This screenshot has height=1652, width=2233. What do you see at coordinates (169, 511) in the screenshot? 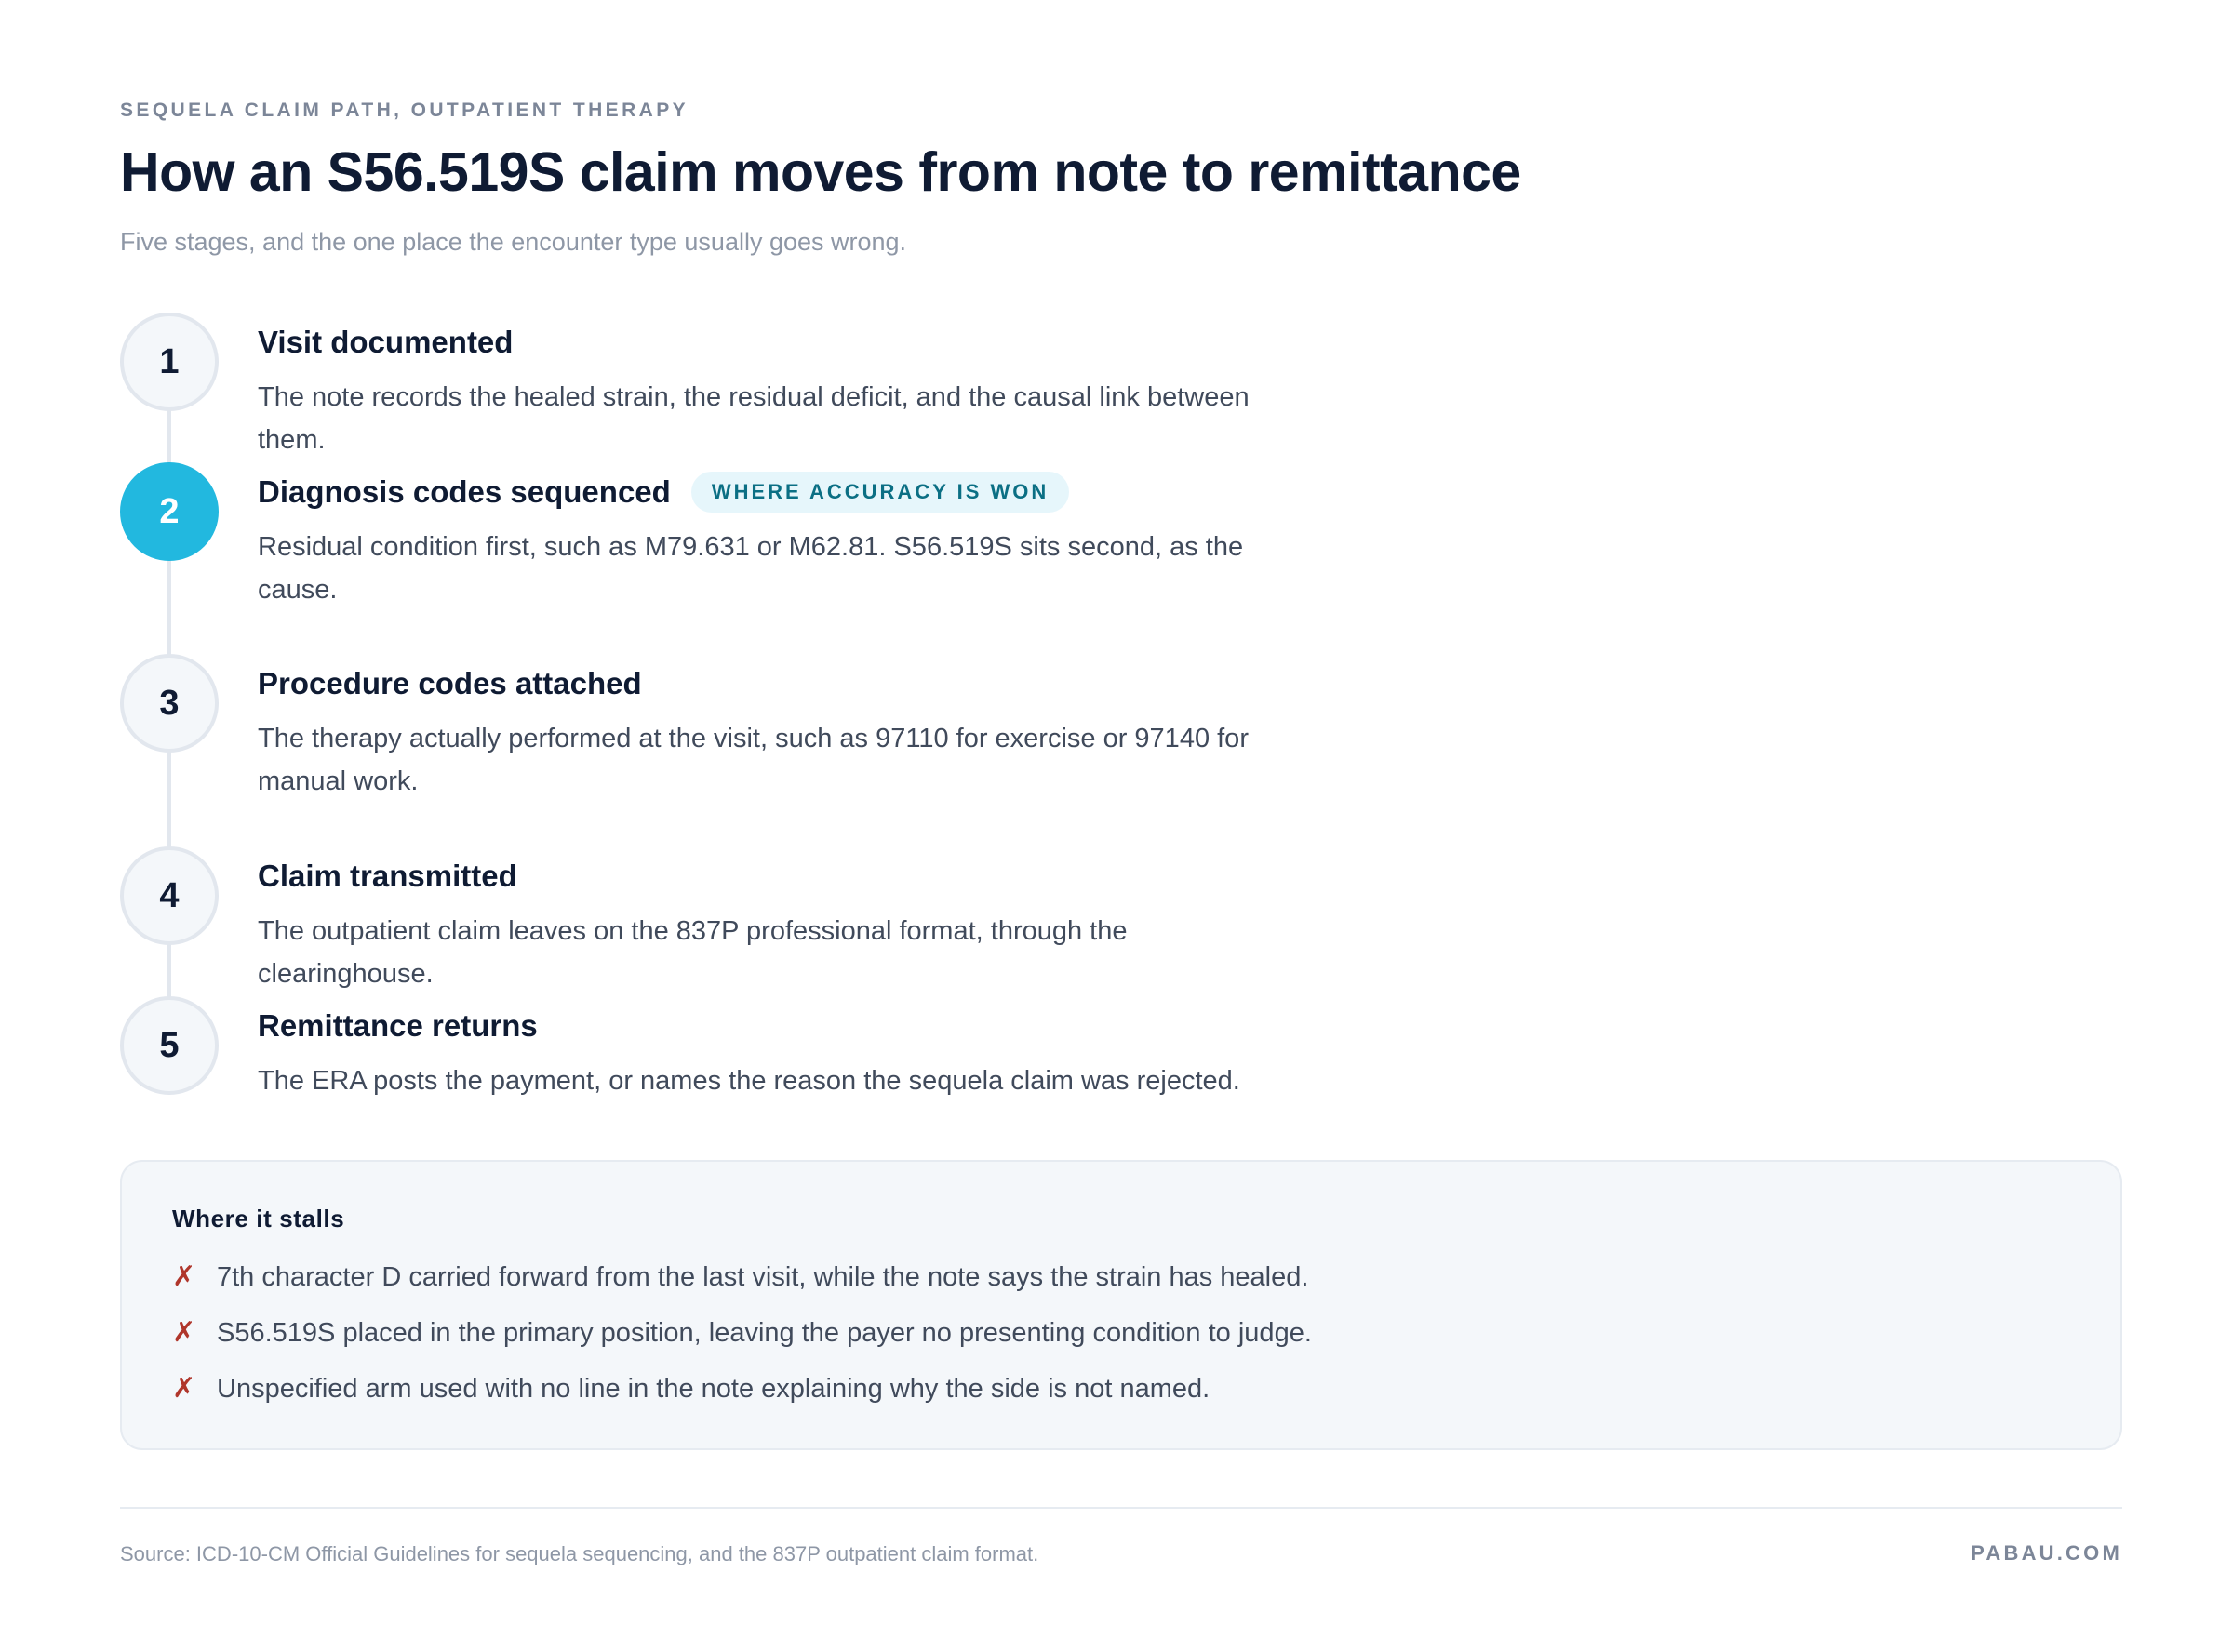
I see `step-number-circle-active: 2` at bounding box center [169, 511].